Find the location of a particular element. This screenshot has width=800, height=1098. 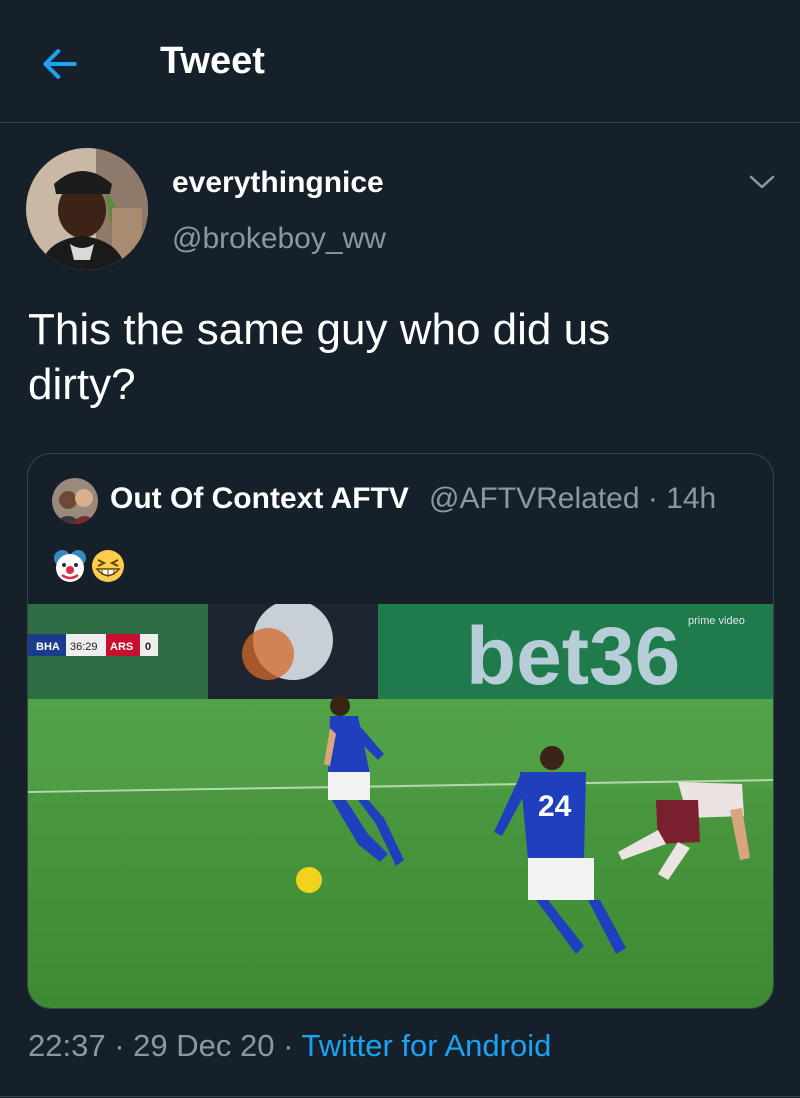

back-button is located at coordinates (60, 64).